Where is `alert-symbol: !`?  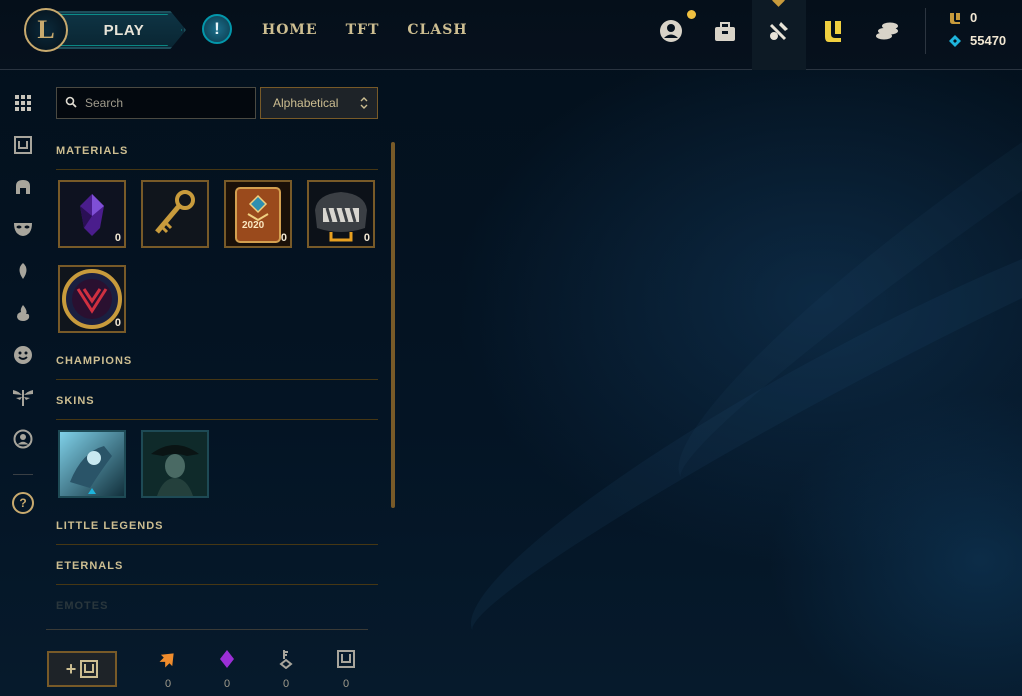 alert-symbol: ! is located at coordinates (217, 28).